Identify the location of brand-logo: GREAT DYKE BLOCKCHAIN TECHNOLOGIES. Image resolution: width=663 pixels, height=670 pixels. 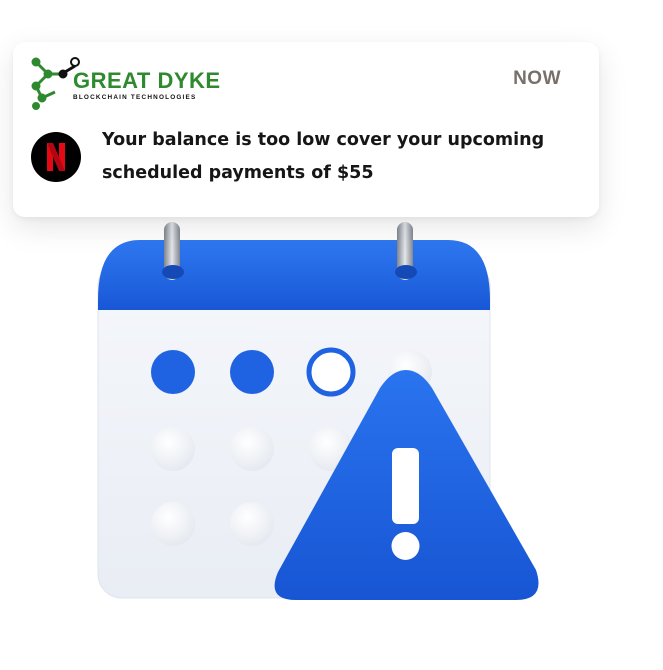
(125, 83).